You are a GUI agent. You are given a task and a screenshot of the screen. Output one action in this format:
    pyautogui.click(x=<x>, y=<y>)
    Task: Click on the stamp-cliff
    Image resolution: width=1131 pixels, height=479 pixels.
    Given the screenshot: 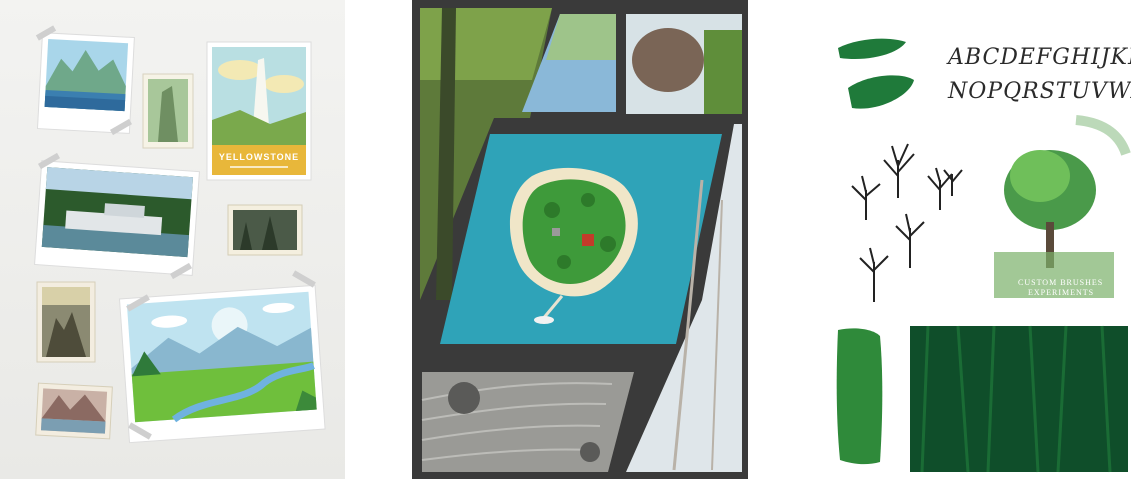 What is the action you would take?
    pyautogui.click(x=168, y=111)
    